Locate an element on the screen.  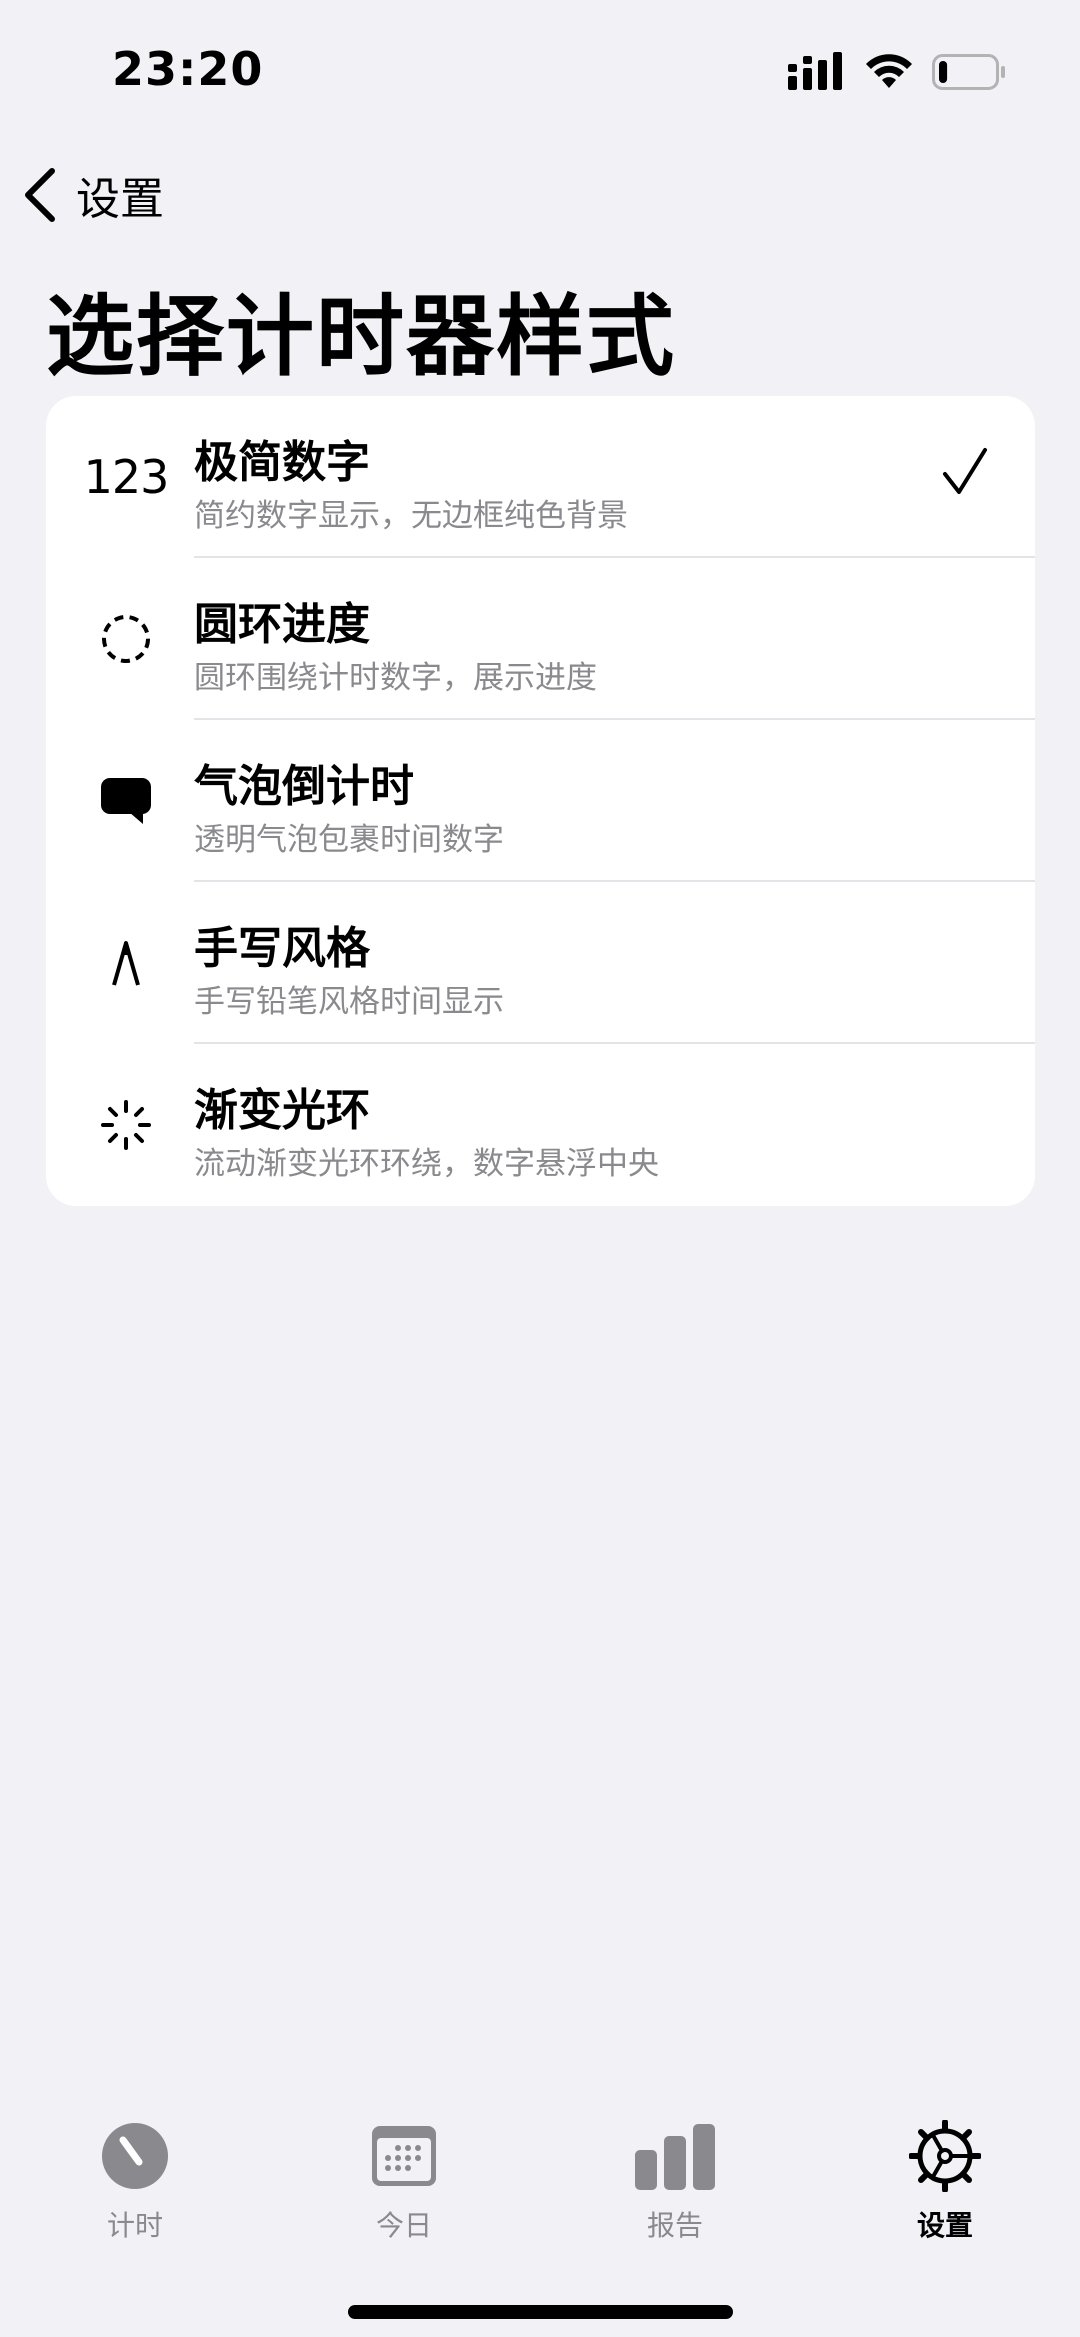
battery-icon is located at coordinates (968, 72).